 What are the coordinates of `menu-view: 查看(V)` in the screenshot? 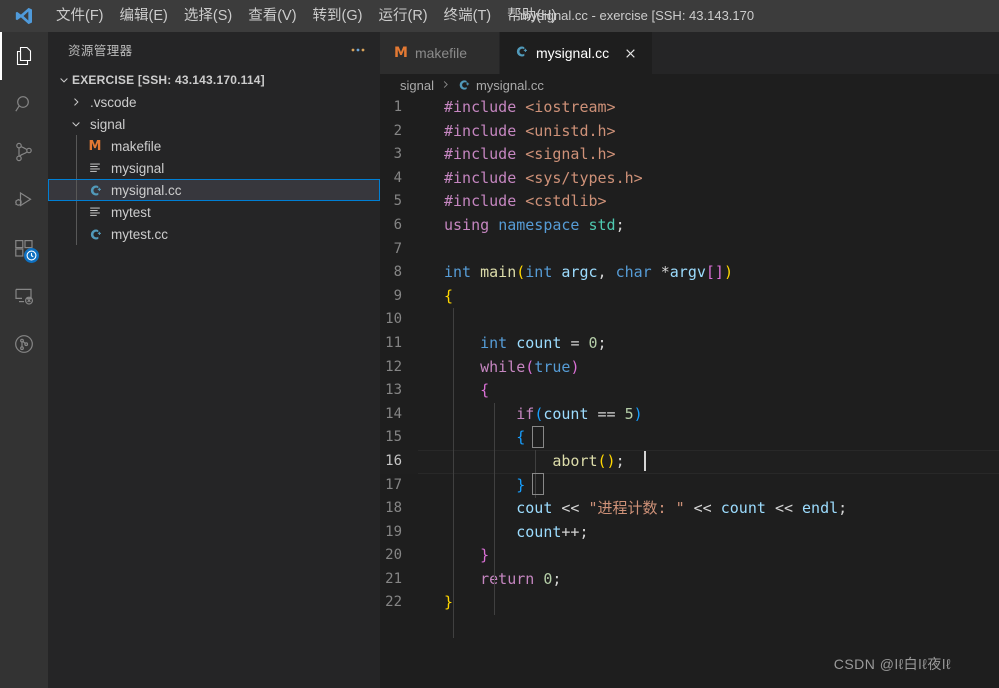 It's located at (272, 16).